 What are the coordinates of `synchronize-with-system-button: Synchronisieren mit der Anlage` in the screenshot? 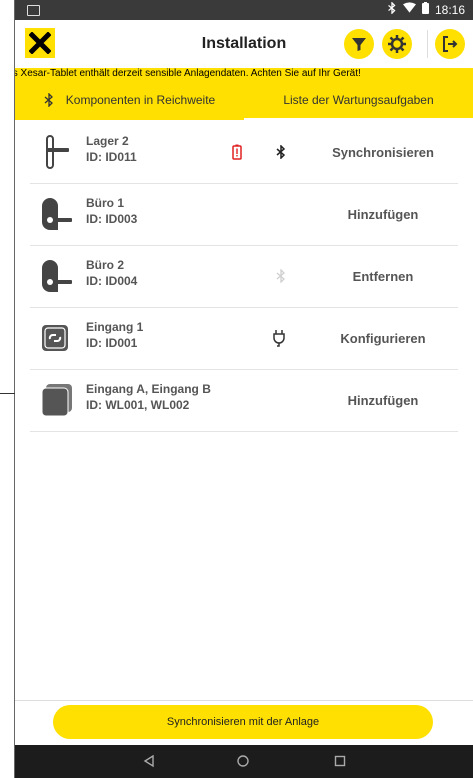 It's located at (243, 722).